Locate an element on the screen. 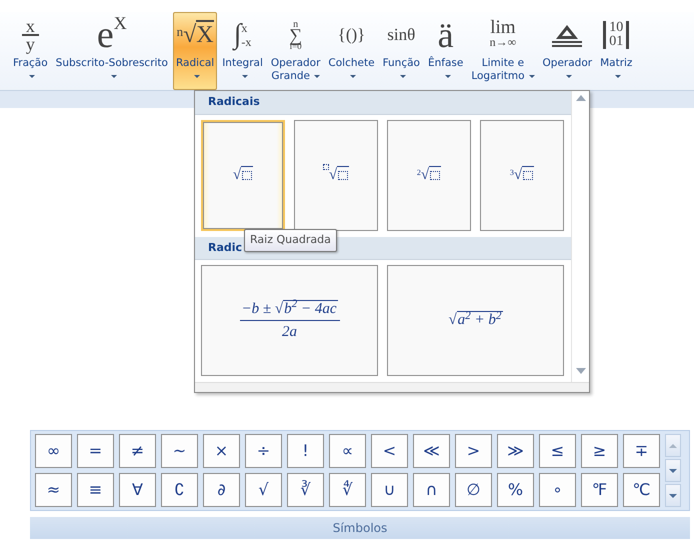 The image size is (694, 540). symbol-button: ℉ is located at coordinates (599, 490).